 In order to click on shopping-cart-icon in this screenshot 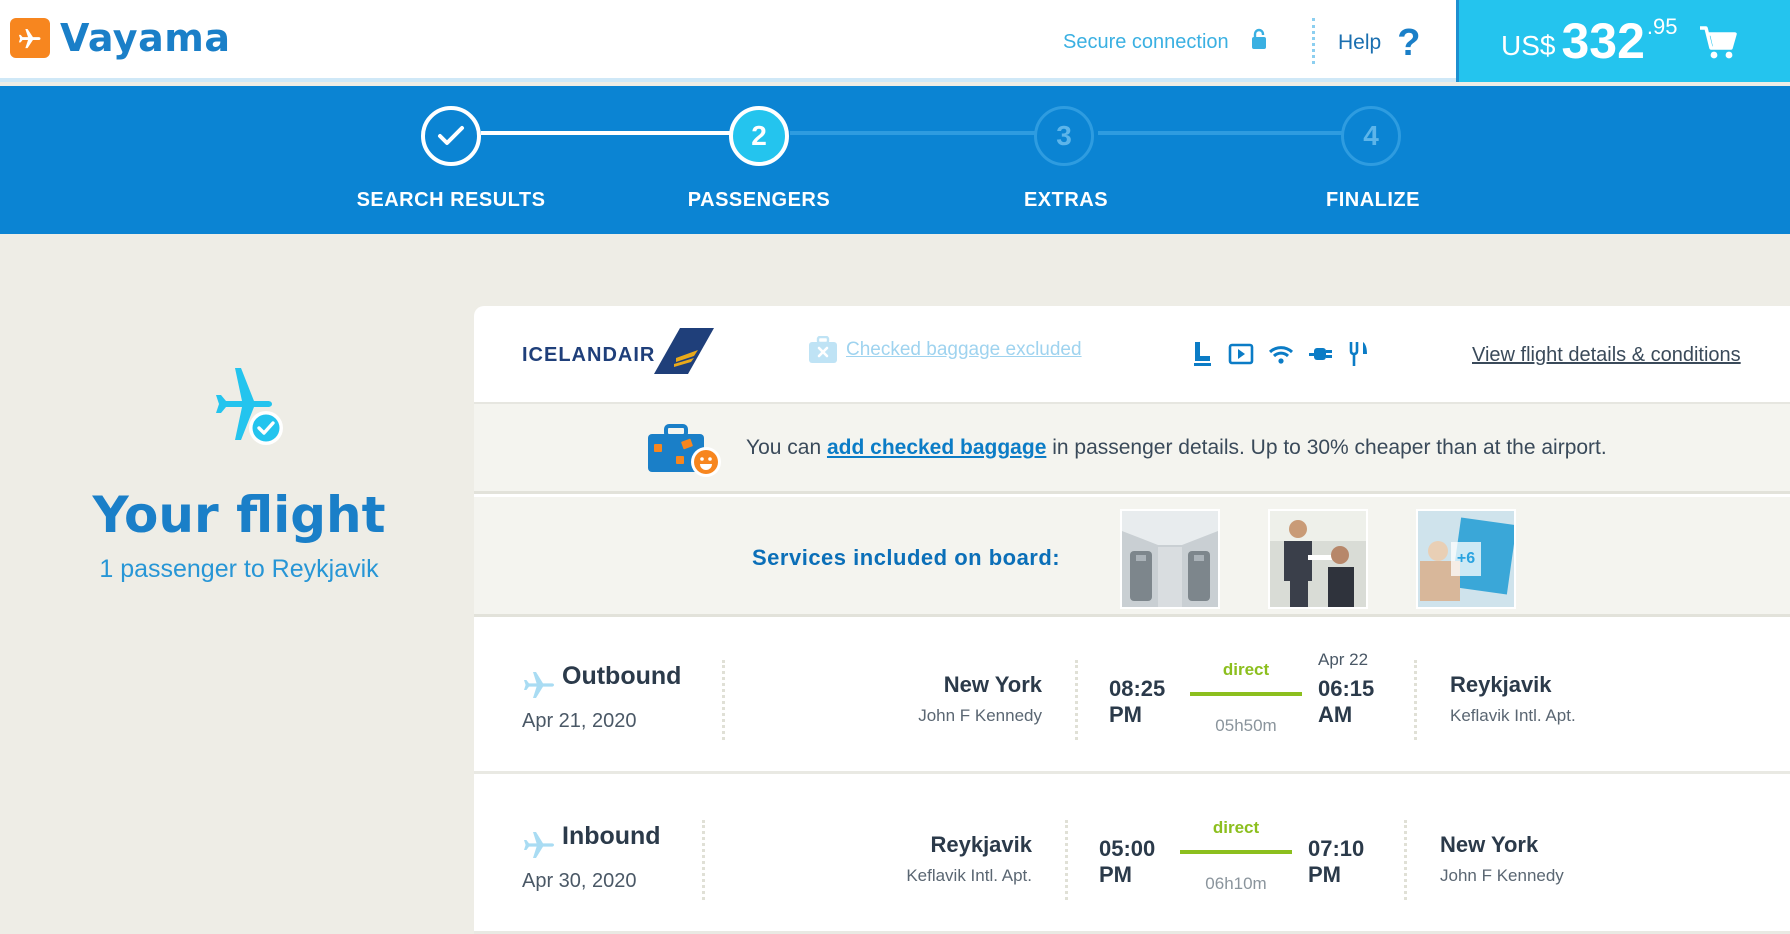, I will do `click(1718, 45)`.